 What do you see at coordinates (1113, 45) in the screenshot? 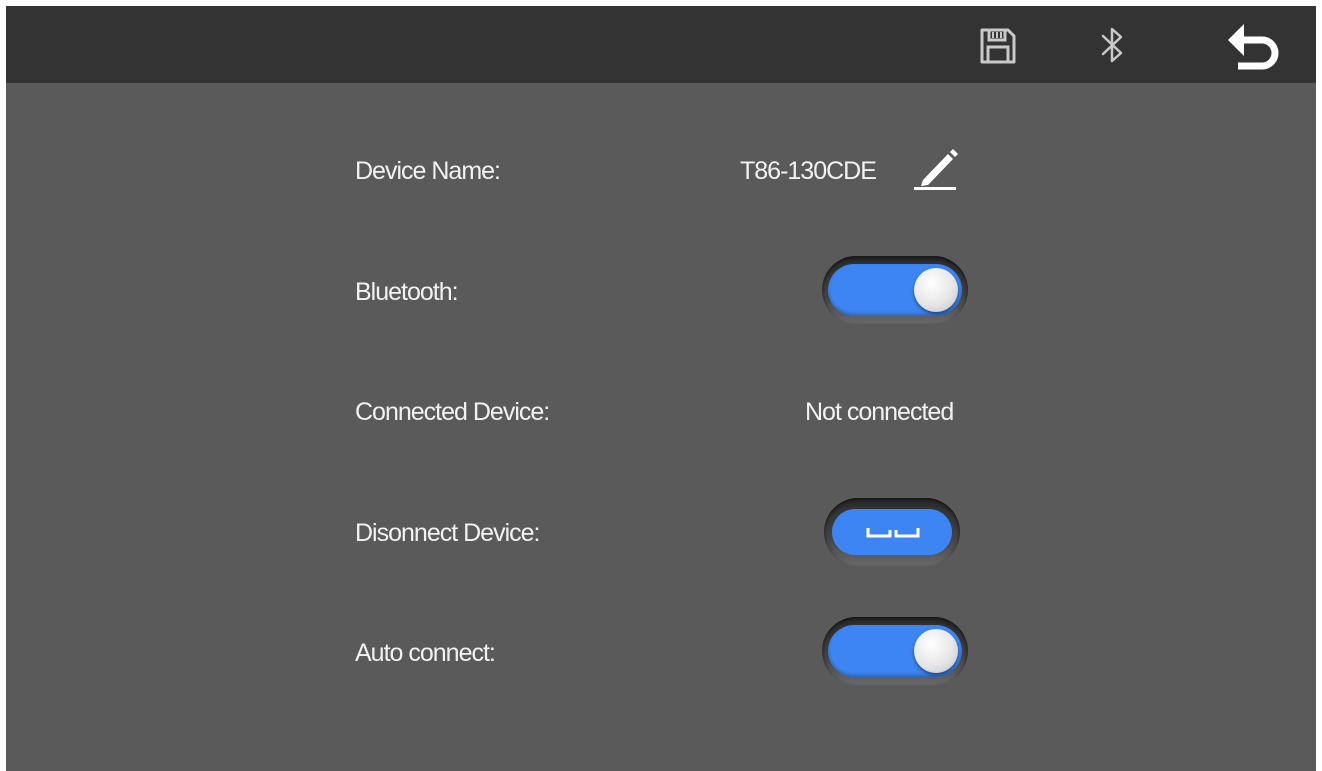
I see `bluetooth-icon` at bounding box center [1113, 45].